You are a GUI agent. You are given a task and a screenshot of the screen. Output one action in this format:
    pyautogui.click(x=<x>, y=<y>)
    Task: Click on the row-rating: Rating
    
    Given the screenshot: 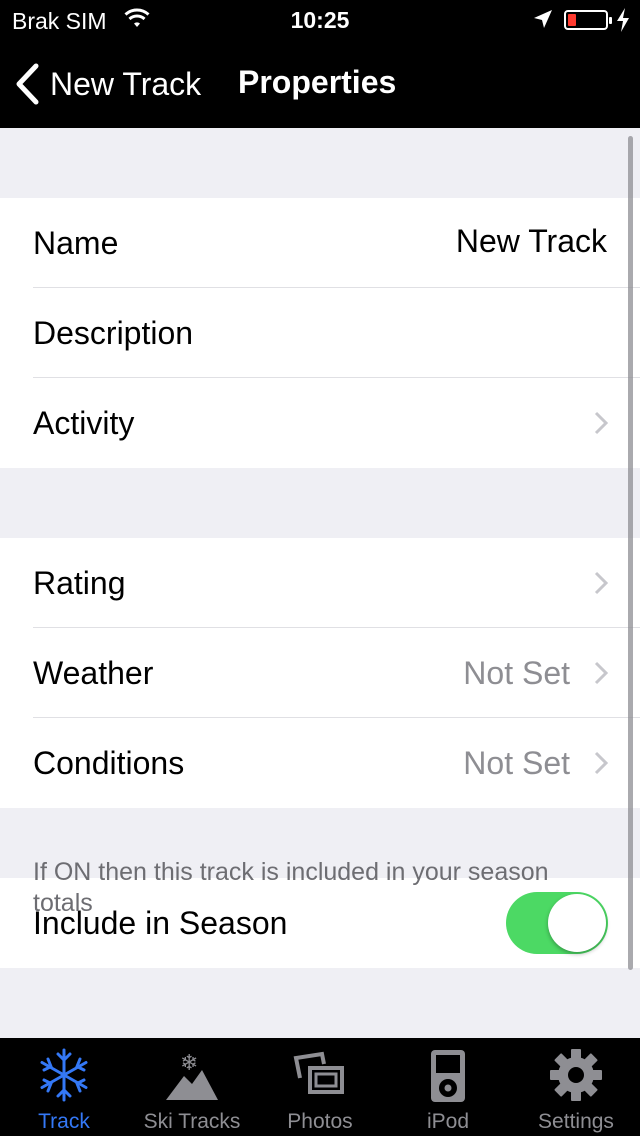 What is the action you would take?
    pyautogui.click(x=320, y=583)
    